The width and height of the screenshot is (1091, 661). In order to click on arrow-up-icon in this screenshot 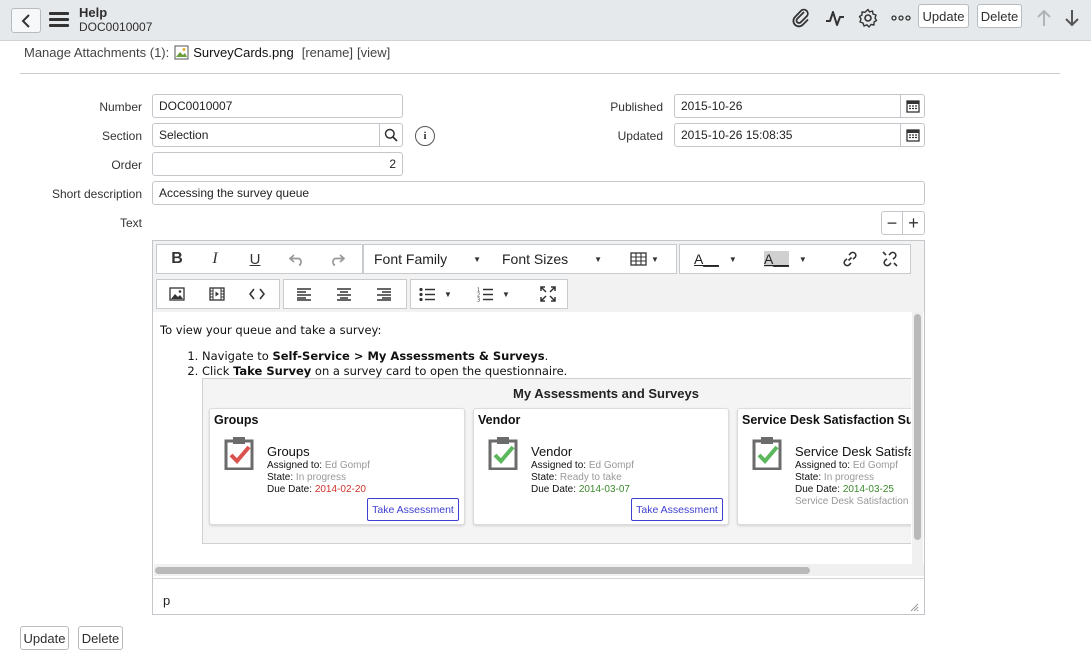, I will do `click(1044, 18)`.